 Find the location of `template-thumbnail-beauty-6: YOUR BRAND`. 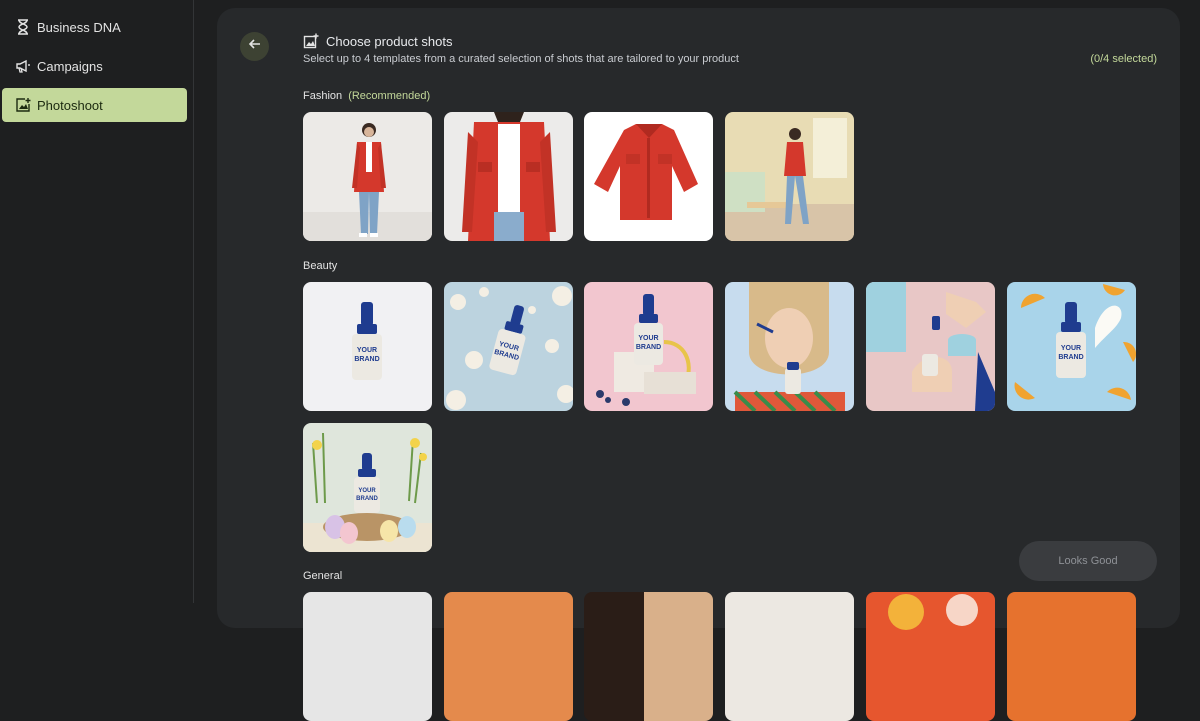

template-thumbnail-beauty-6: YOUR BRAND is located at coordinates (1071, 346).